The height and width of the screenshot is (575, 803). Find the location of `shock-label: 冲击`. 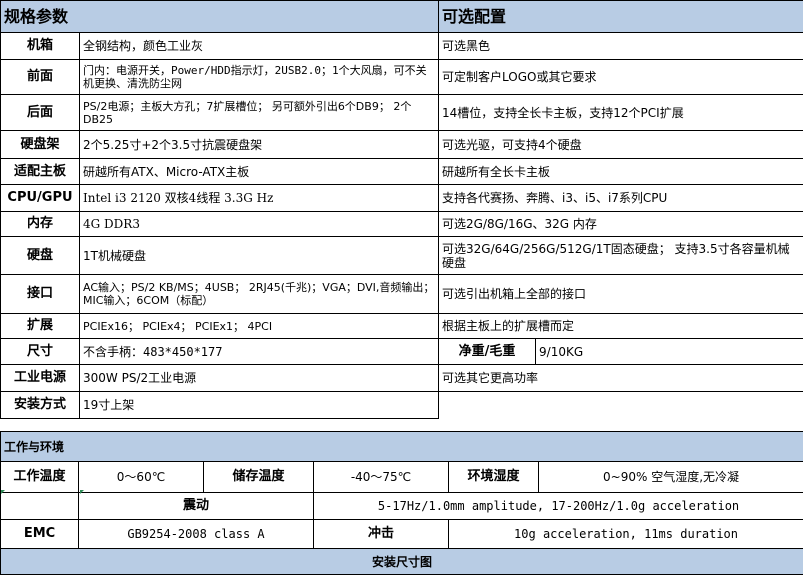

shock-label: 冲击 is located at coordinates (381, 534).